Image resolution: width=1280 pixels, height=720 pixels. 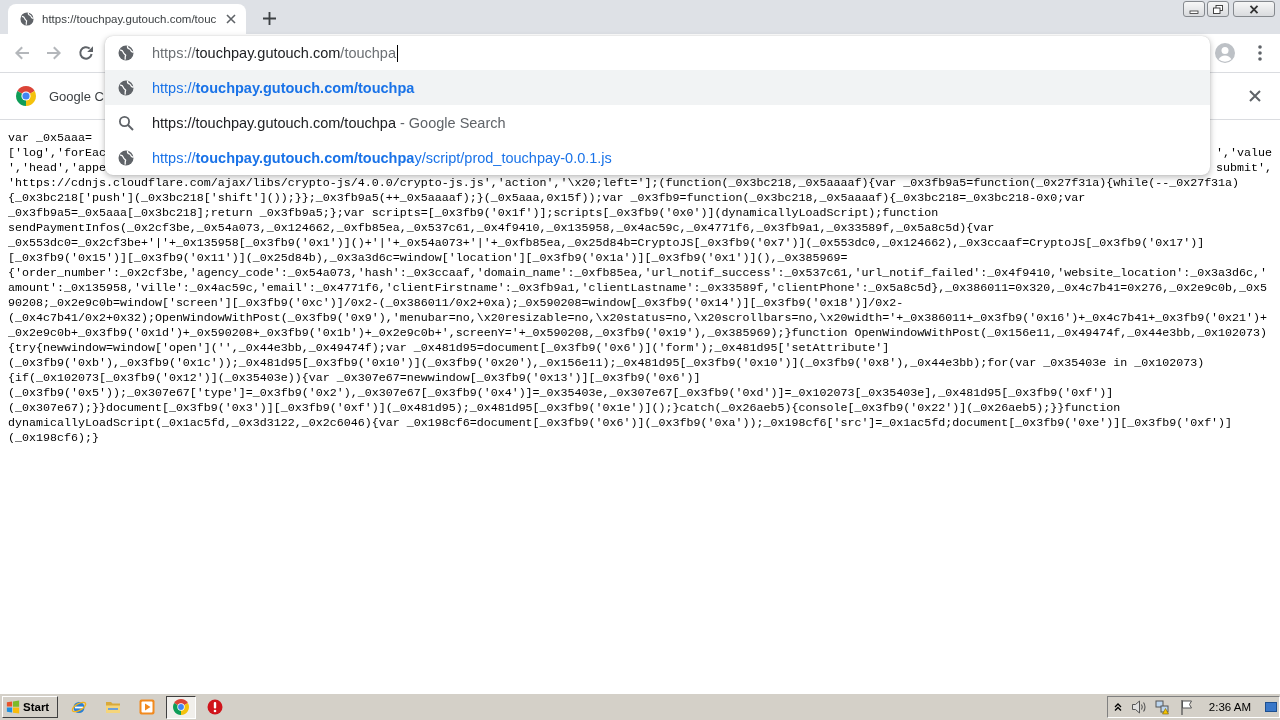 What do you see at coordinates (547, 198) in the screenshot?
I see `code-line: {_0x3bc218['push'](_0x3bc218['shift']());}};_0x3fb9a5(++_0x5aaaaf);}(_0x5aaa,0x15f));var _0x3fb9=function(_0x3bc218,_0x5aaaaf){_0x3bc218=_0x3bc218-0x0;var` at bounding box center [547, 198].